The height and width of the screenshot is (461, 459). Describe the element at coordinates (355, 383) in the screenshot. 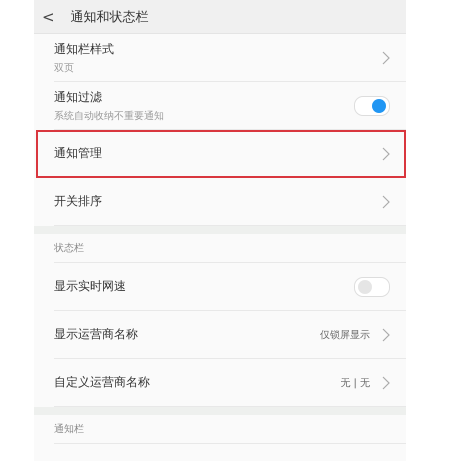

I see `setting-value: 无 | 无` at that location.